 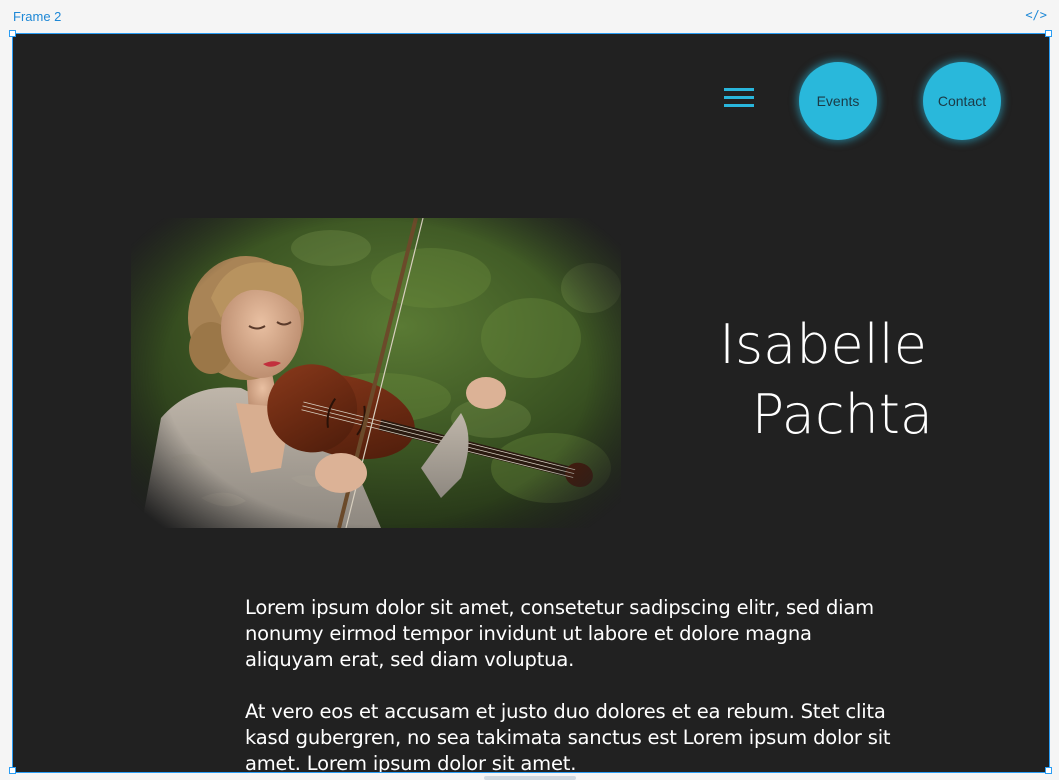 I want to click on resize-handle-bottom-right, so click(x=1048, y=770).